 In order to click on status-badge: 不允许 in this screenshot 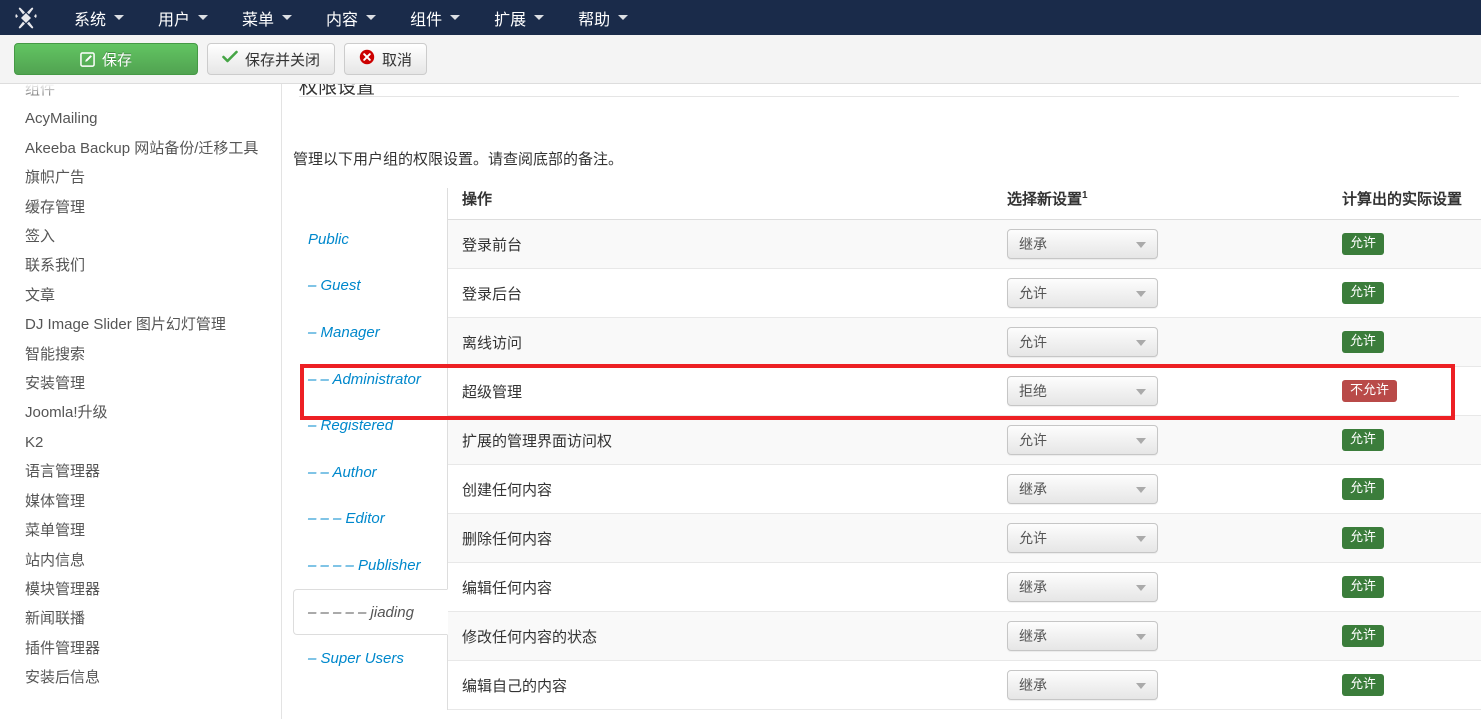, I will do `click(1370, 391)`.